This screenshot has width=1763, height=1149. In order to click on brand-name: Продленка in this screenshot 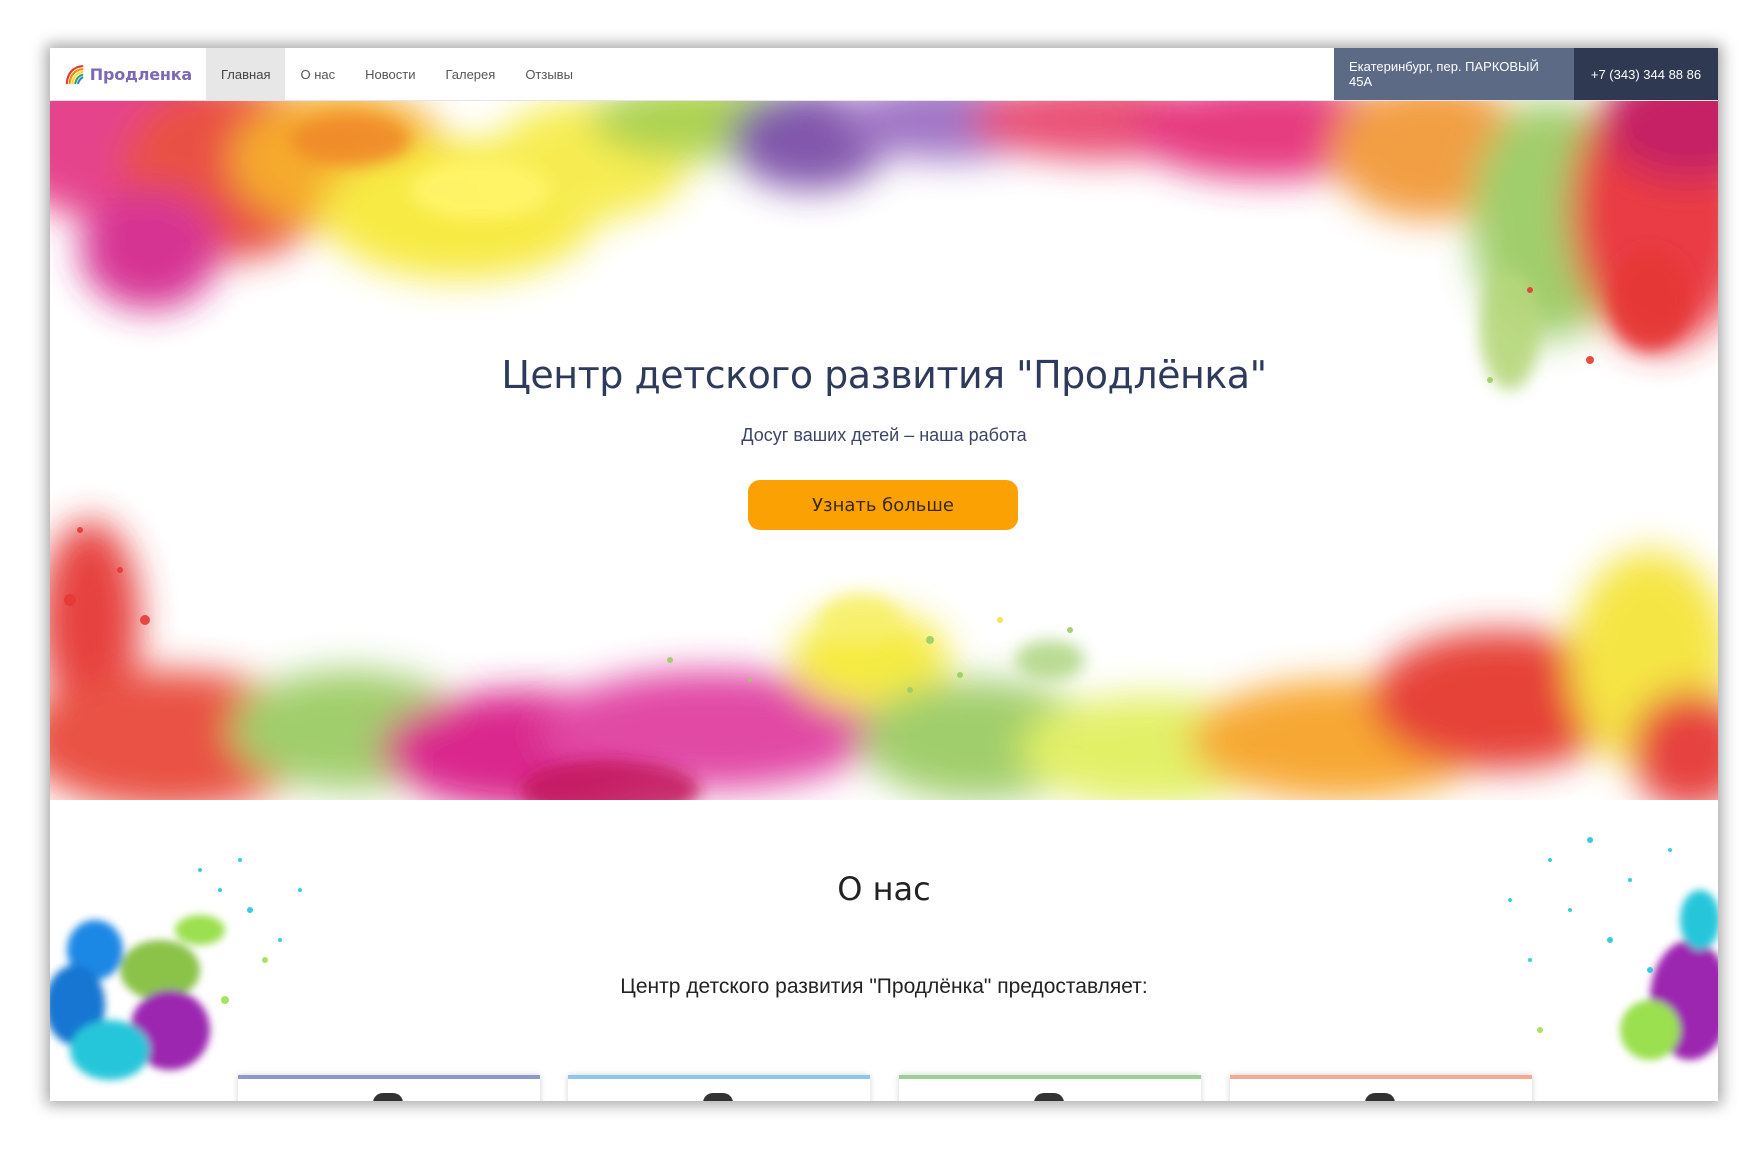, I will do `click(140, 74)`.